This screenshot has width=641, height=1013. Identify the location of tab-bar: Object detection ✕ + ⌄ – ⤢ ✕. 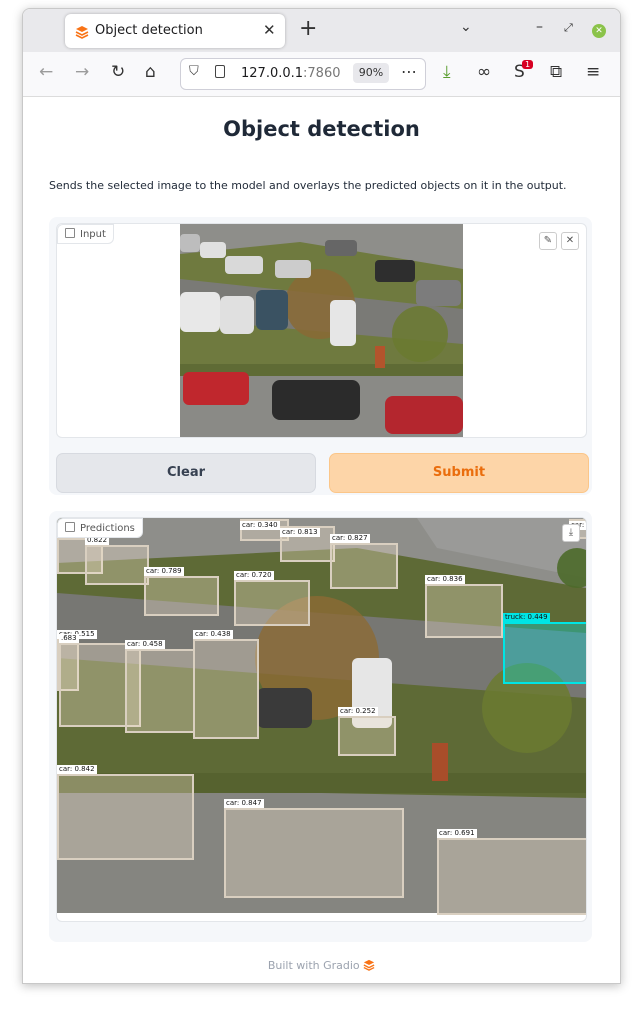
(321, 30).